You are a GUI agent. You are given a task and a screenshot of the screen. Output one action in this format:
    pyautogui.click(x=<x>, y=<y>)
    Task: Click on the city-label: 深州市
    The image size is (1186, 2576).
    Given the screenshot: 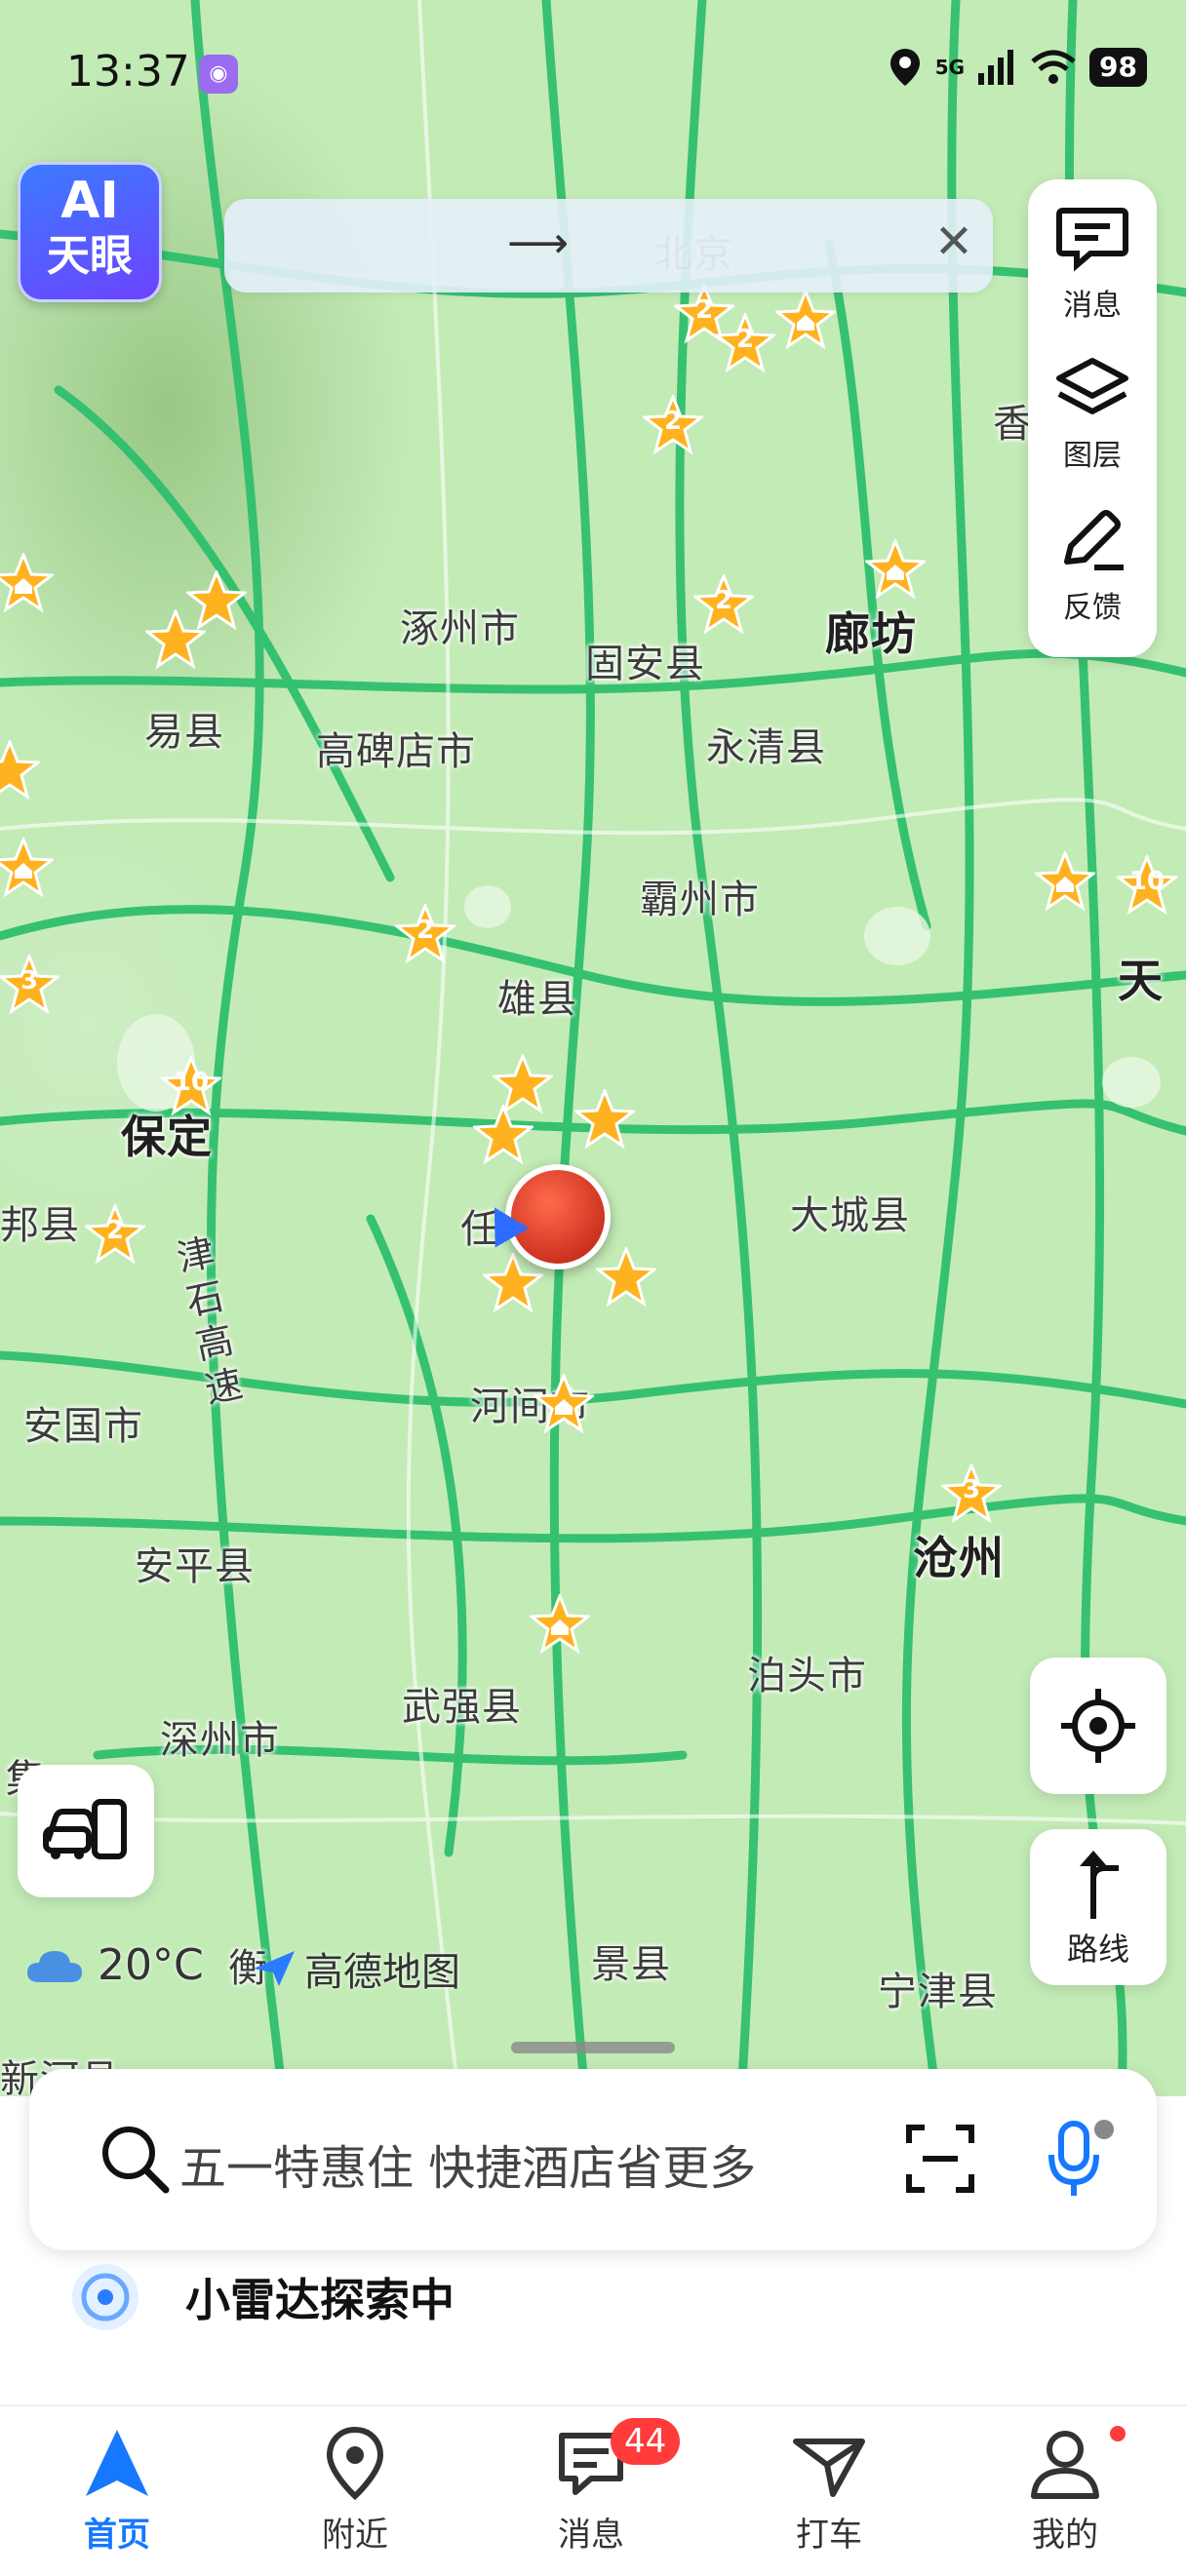 What is the action you would take?
    pyautogui.click(x=220, y=1736)
    